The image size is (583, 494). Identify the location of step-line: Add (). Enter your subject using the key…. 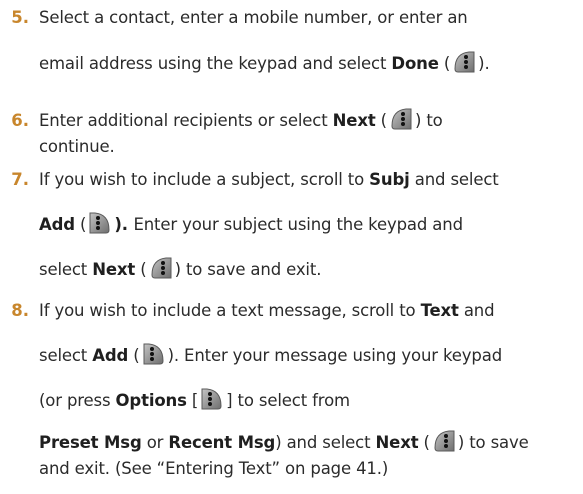
(251, 224).